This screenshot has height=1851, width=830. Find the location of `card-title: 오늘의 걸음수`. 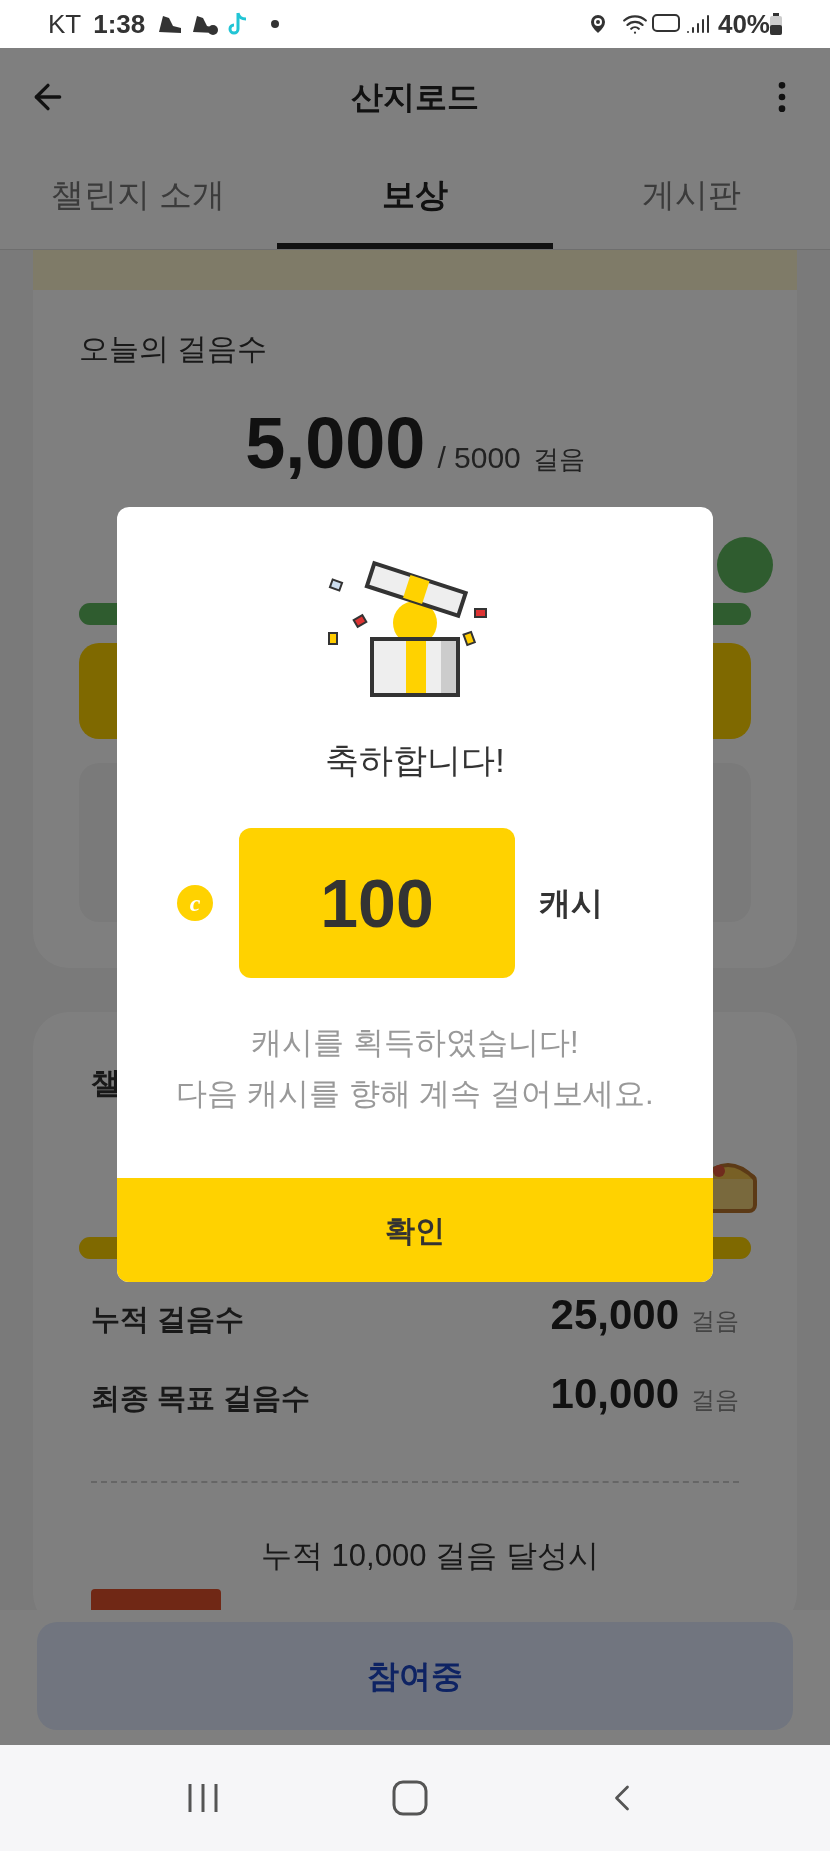

card-title: 오늘의 걸음수 is located at coordinates (174, 349).